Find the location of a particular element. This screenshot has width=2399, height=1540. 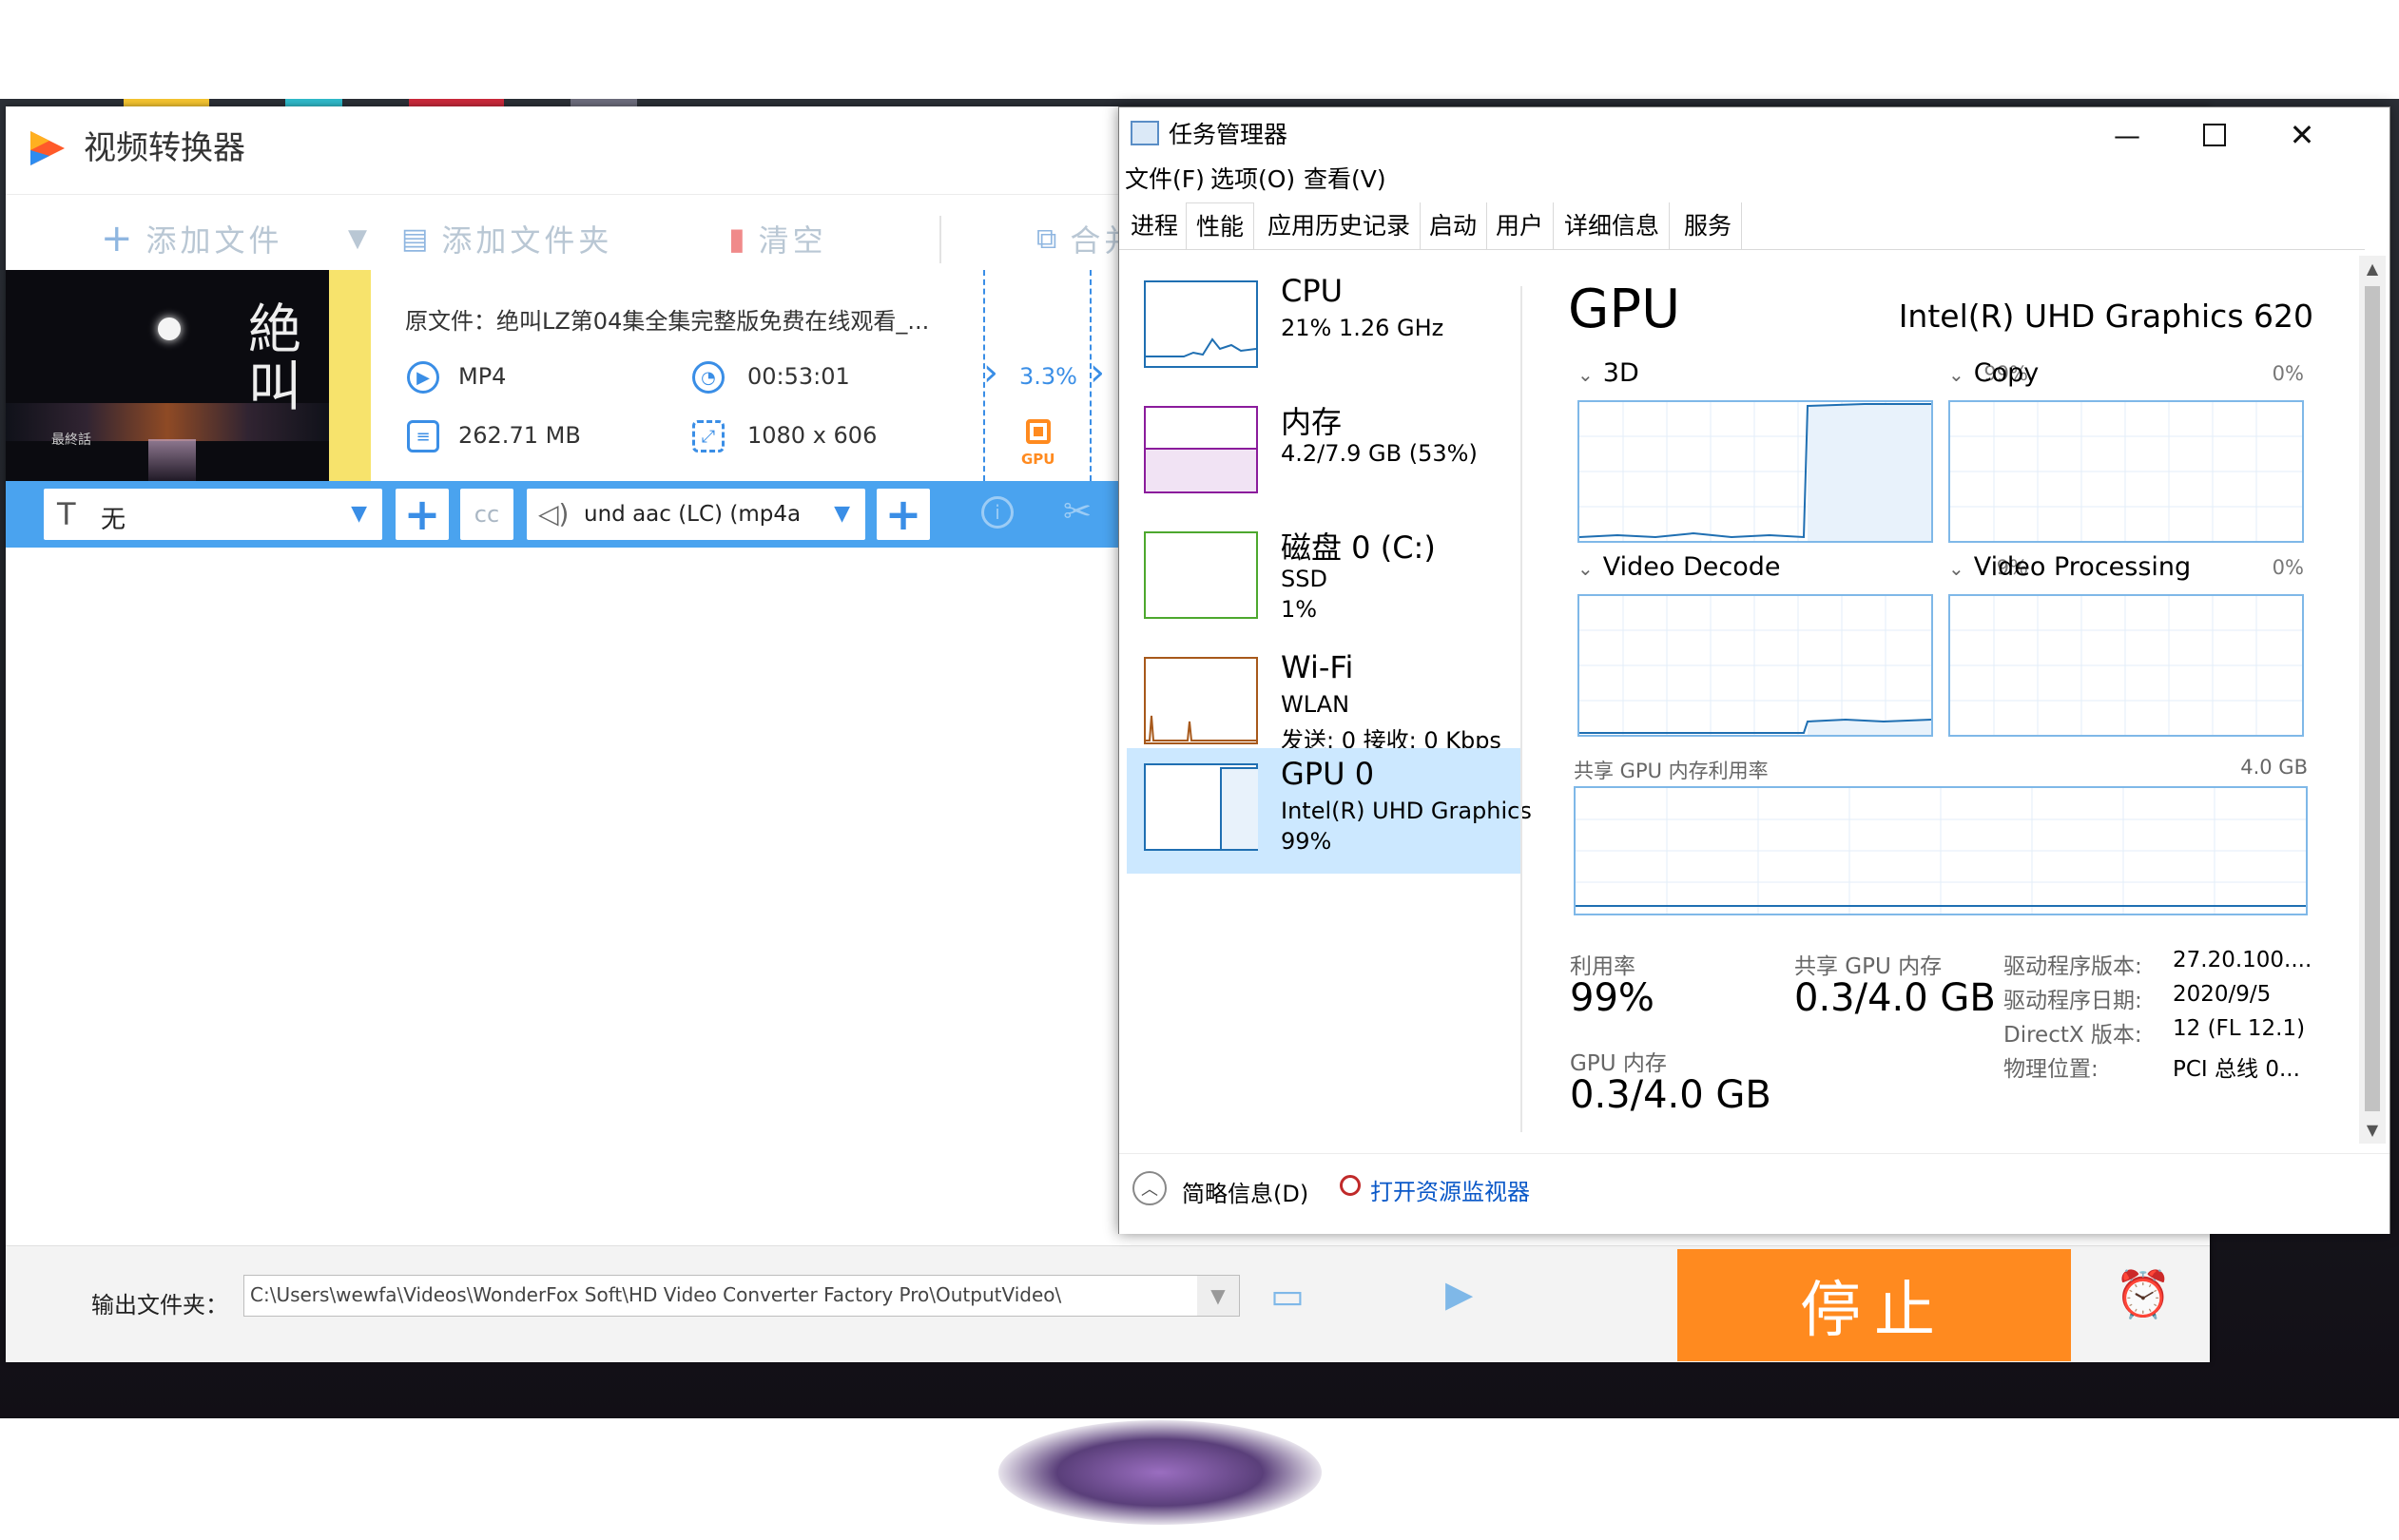

maximize-button is located at coordinates (2214, 135).